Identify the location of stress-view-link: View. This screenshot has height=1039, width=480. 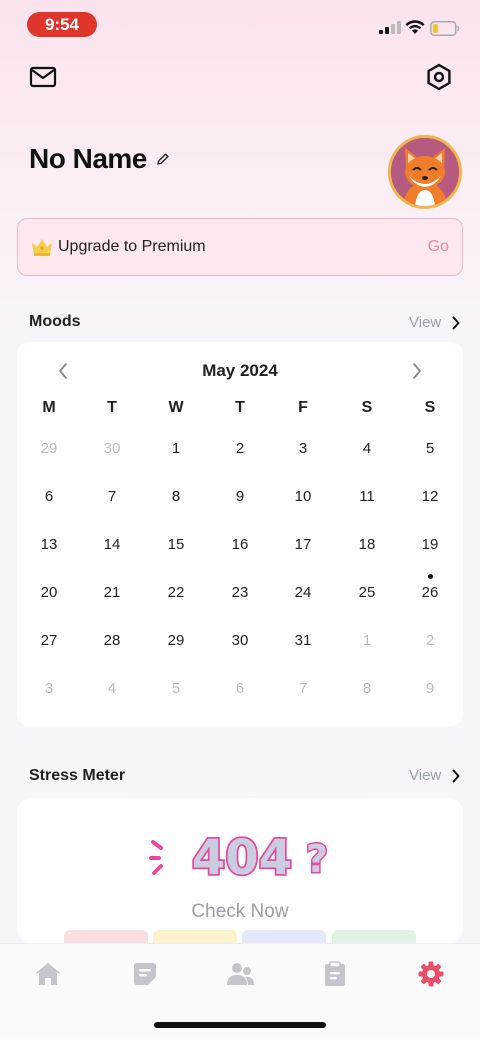
(425, 775).